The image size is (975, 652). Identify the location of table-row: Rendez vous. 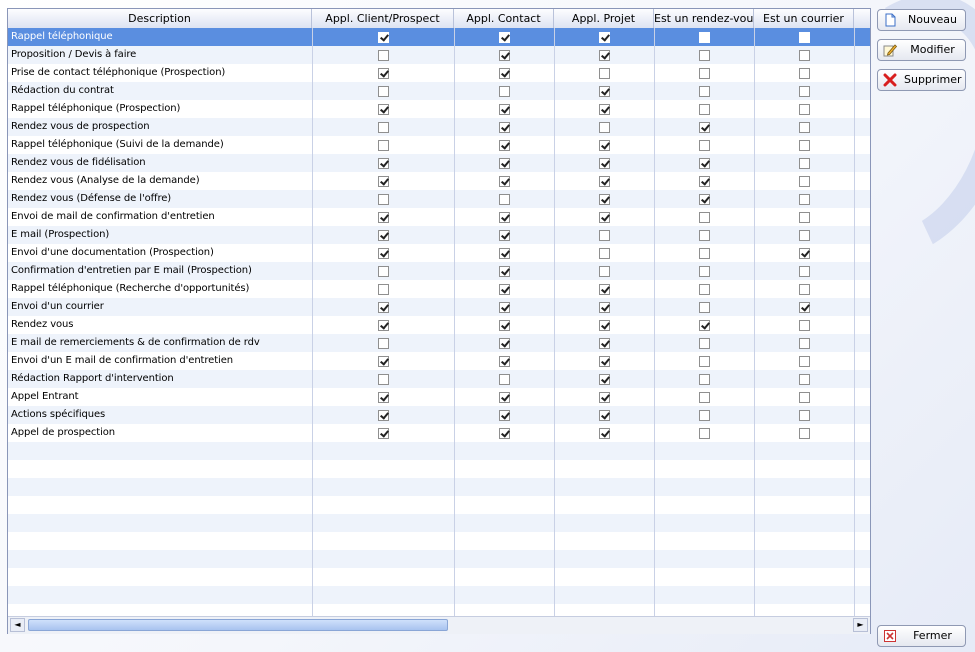
(439, 325).